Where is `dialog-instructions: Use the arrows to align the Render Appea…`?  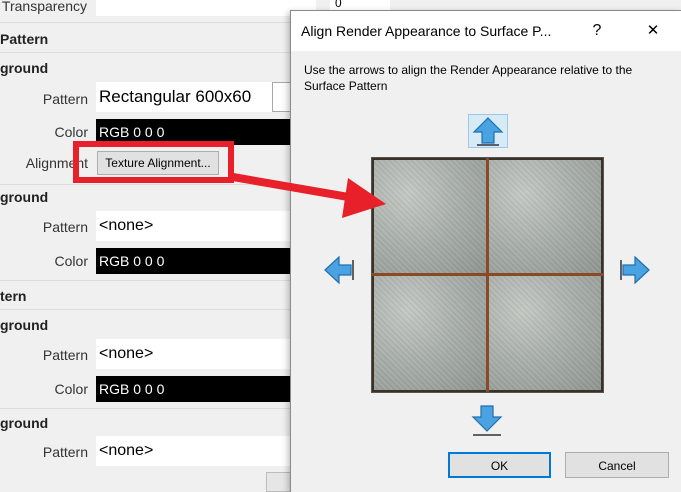 dialog-instructions: Use the arrows to align the Render Appea… is located at coordinates (468, 78).